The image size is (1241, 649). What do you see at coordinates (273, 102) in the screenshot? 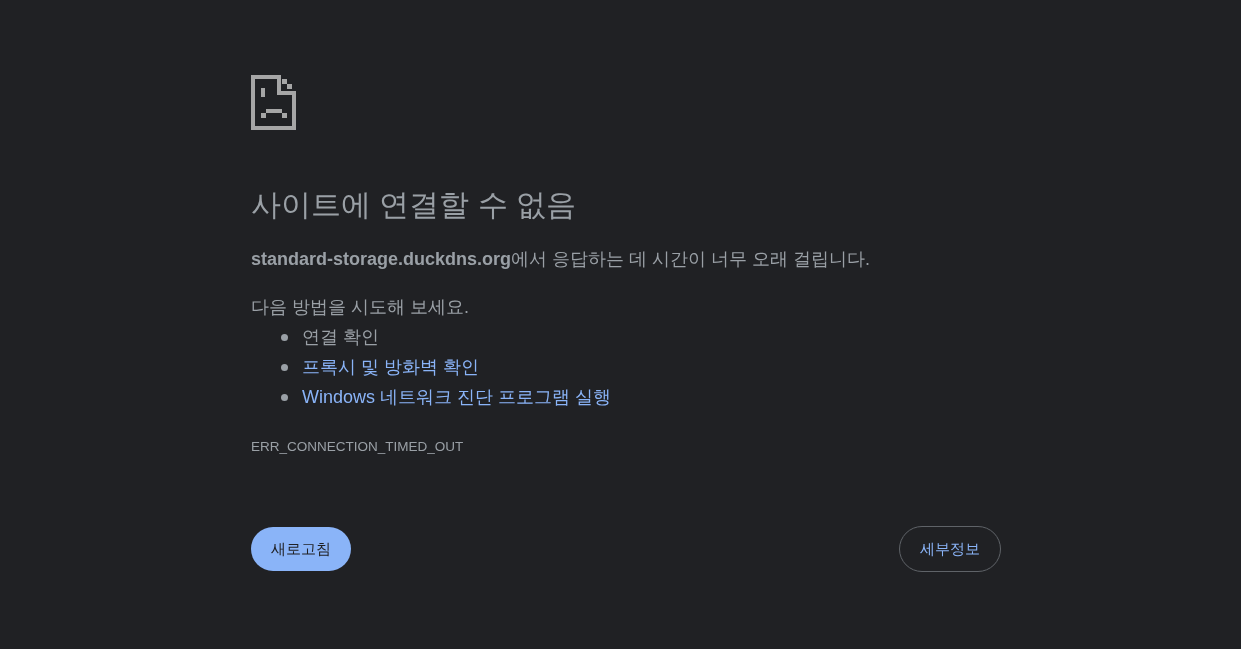
I see `sad-page-icon` at bounding box center [273, 102].